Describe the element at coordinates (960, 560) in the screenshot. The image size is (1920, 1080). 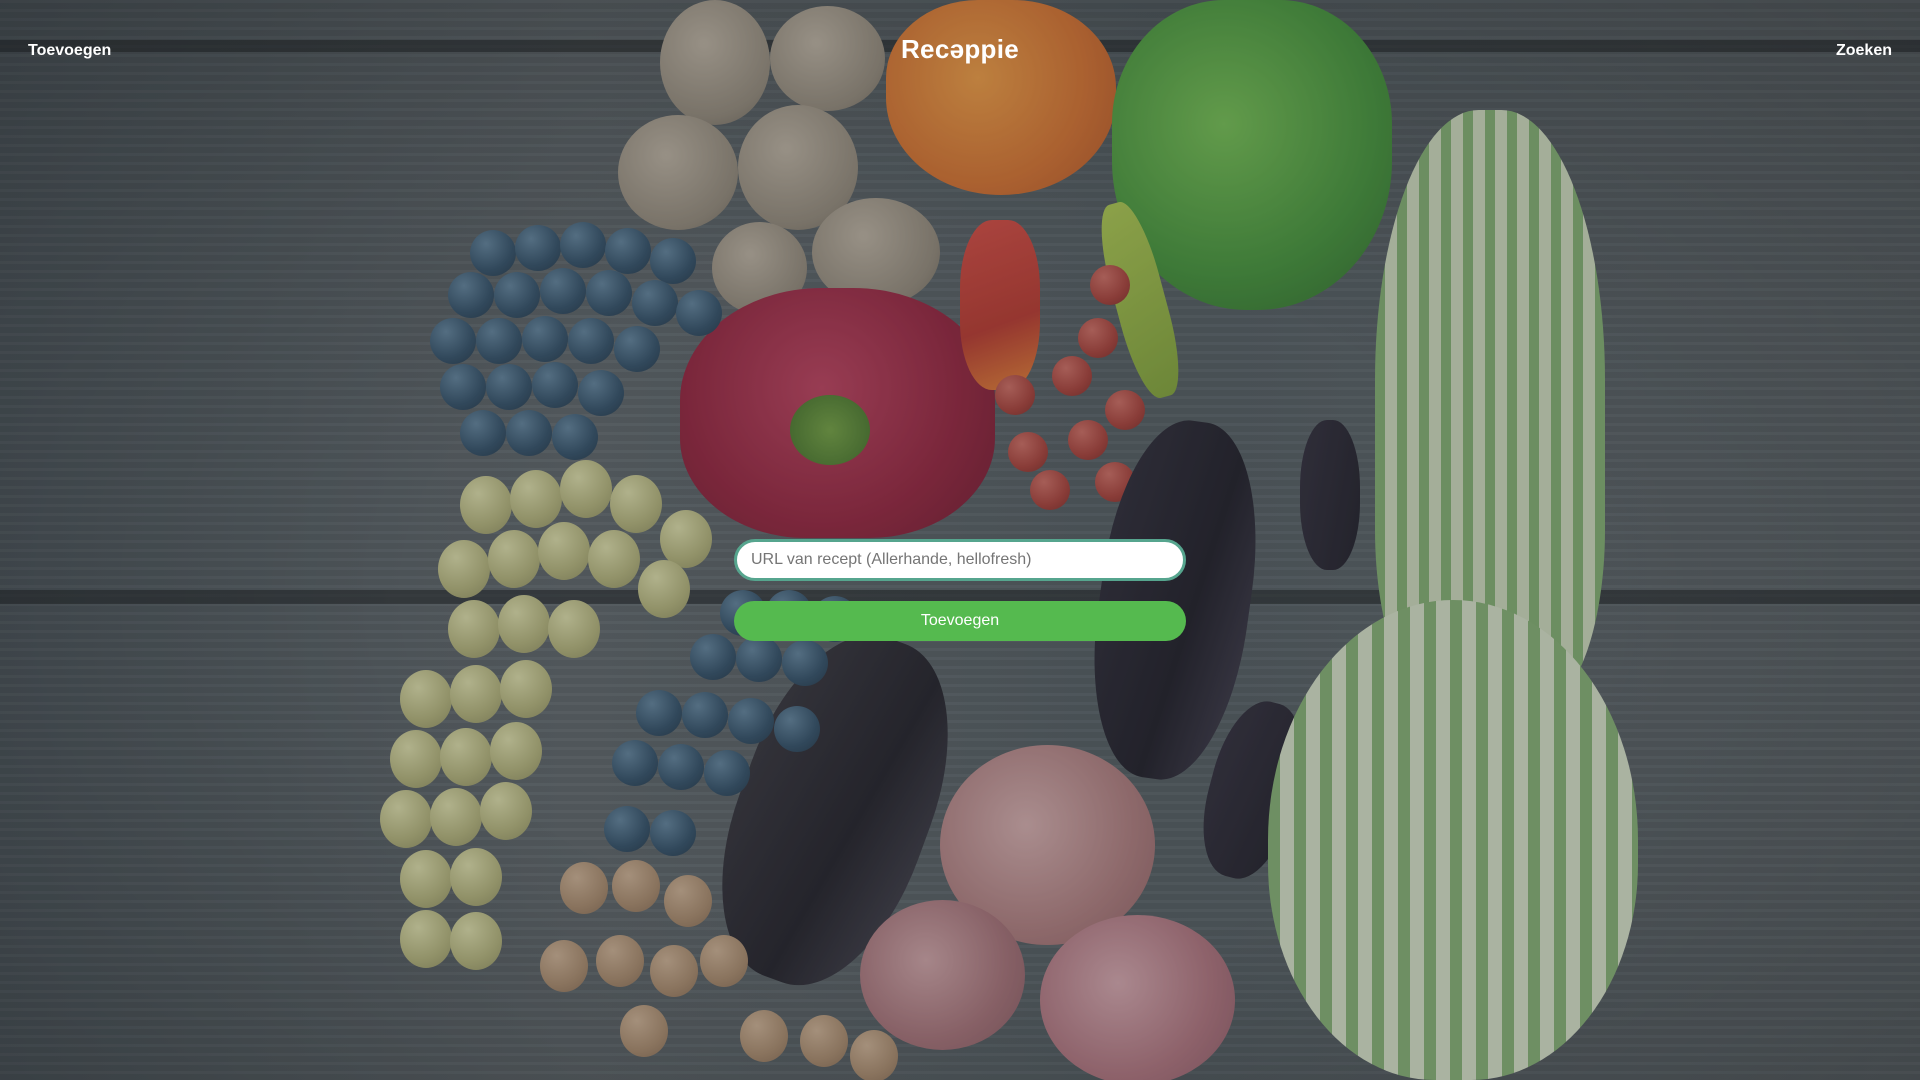
I see `recipe-url-input` at that location.